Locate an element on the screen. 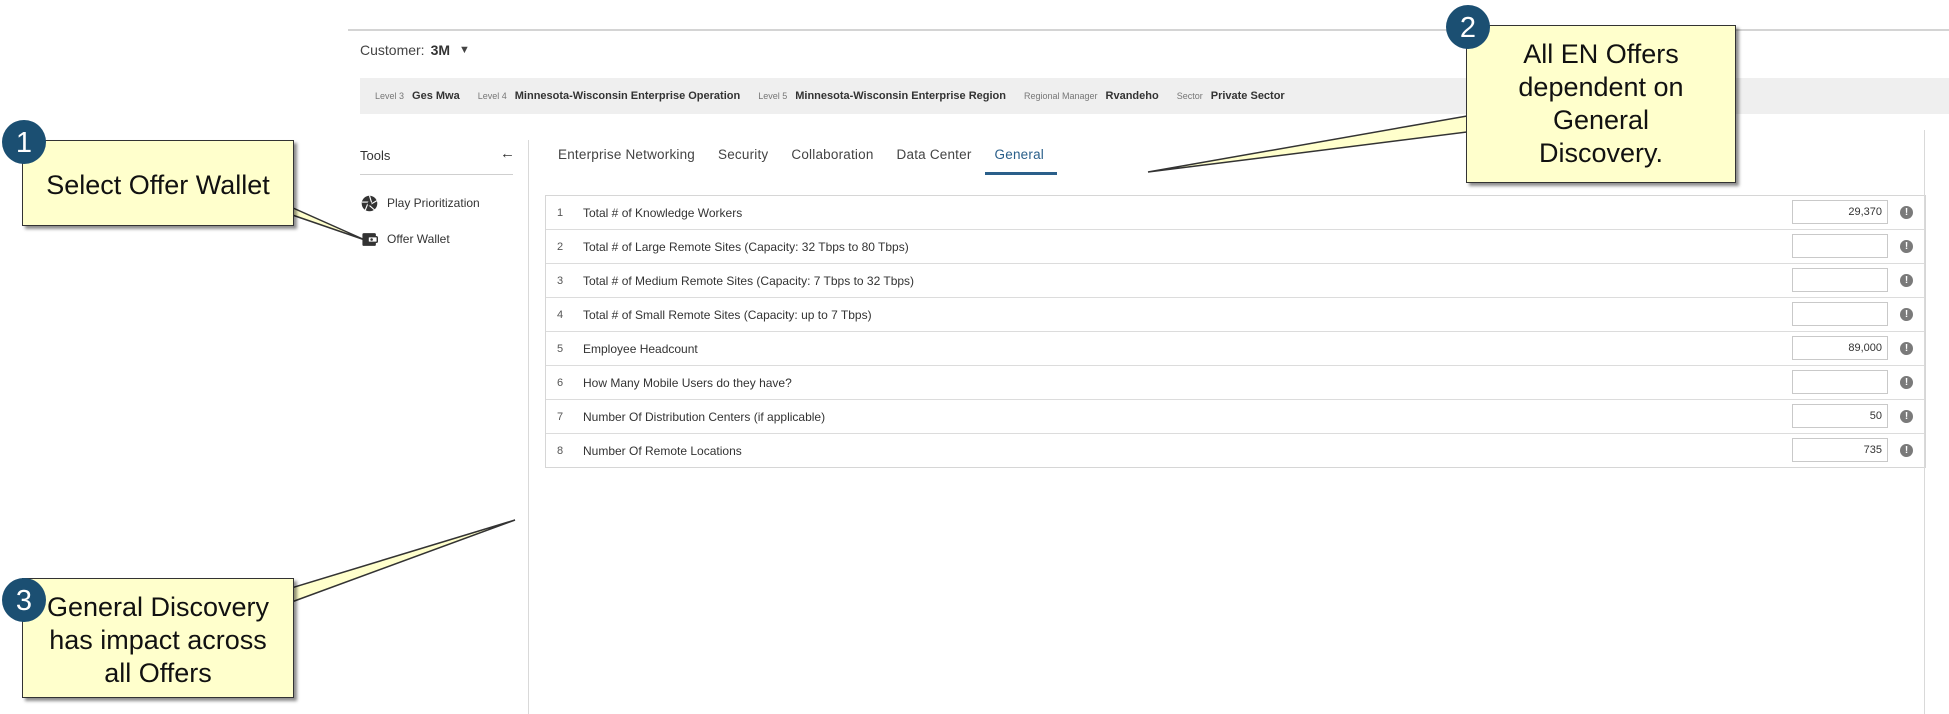 Image resolution: width=1949 pixels, height=714 pixels. callout-2-line: All EN Offers is located at coordinates (1601, 54).